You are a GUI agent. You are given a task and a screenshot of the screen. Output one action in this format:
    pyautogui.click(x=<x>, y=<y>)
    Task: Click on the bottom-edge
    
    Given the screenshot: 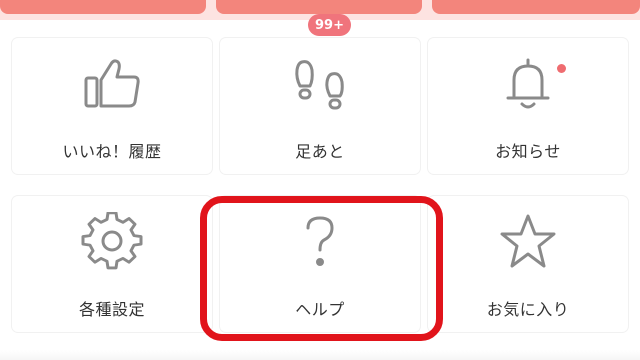 What is the action you would take?
    pyautogui.click(x=320, y=355)
    